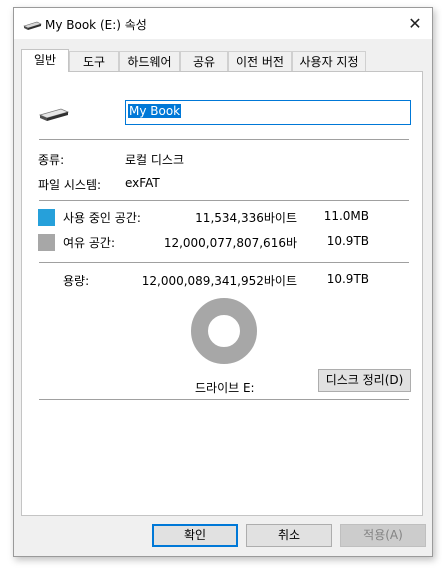 Image resolution: width=442 pixels, height=574 pixels. I want to click on used-space-swatch, so click(46, 217).